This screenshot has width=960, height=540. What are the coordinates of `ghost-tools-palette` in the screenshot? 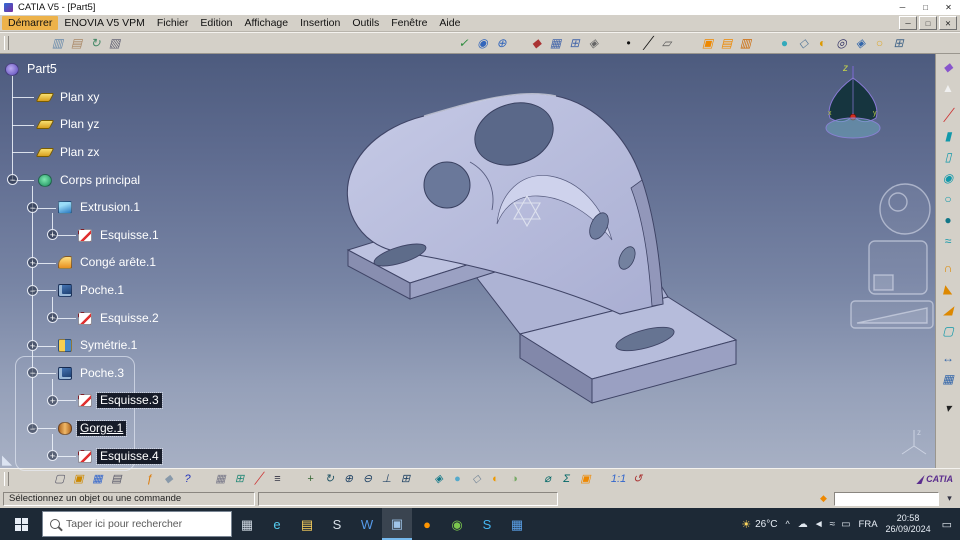 It's located at (892, 256).